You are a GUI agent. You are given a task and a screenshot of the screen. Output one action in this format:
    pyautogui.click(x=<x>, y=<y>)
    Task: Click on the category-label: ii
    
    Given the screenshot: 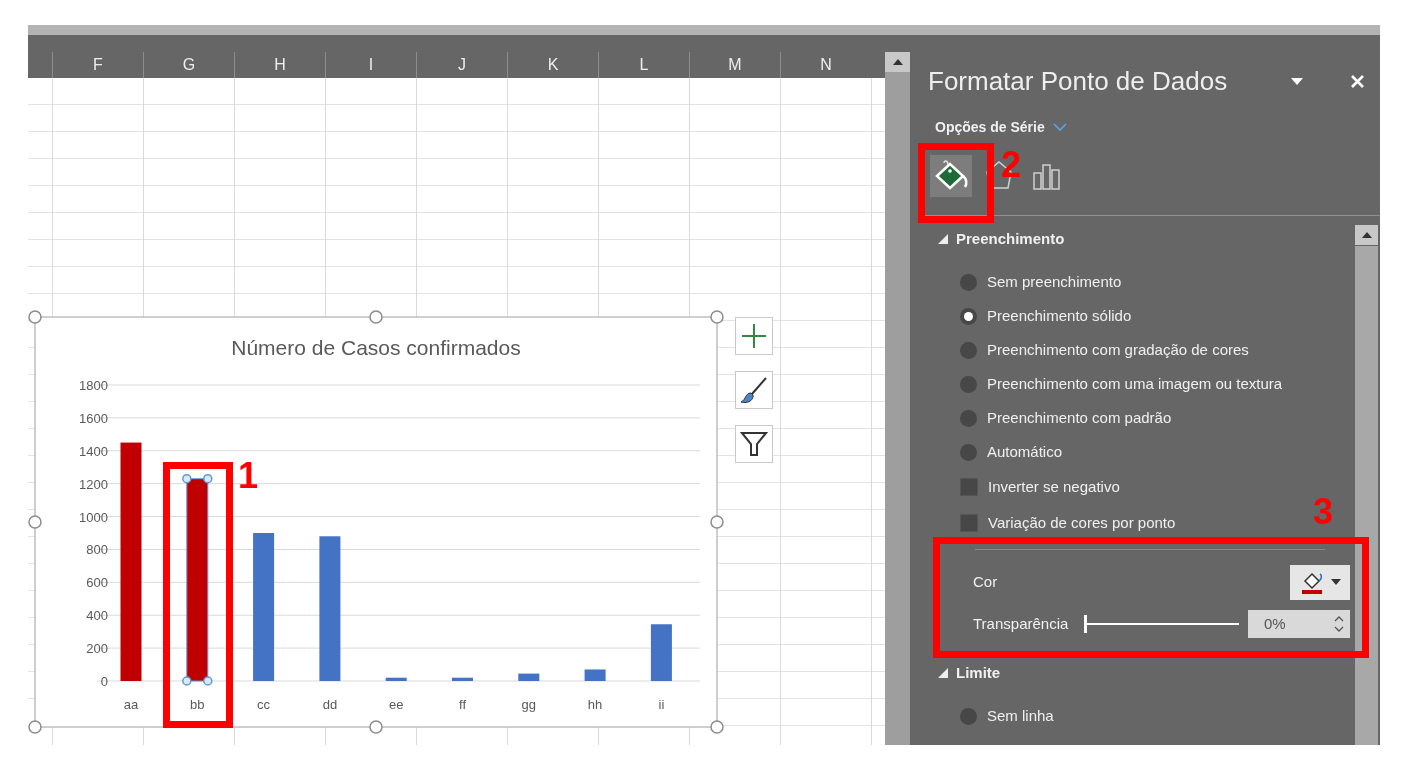 What is the action you would take?
    pyautogui.click(x=661, y=704)
    